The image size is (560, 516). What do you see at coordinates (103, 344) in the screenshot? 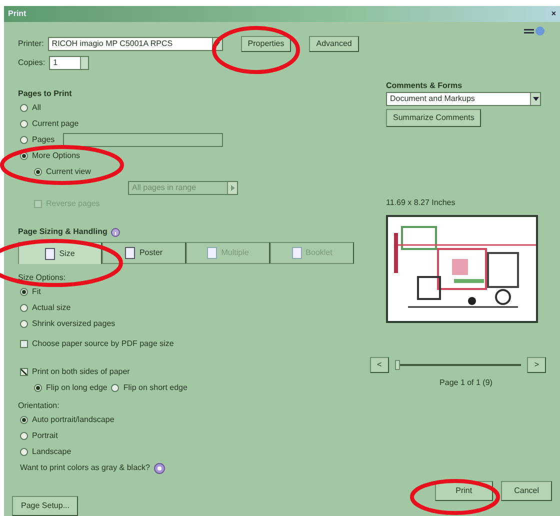
I see `option-label: Choose paper source by PDF page size` at bounding box center [103, 344].